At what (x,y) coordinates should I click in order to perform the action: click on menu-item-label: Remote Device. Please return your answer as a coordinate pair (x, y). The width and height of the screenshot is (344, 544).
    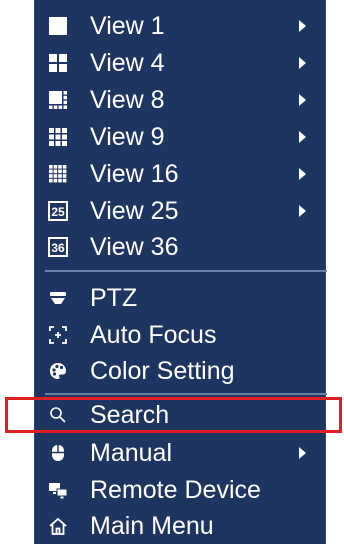
    Looking at the image, I should click on (175, 490).